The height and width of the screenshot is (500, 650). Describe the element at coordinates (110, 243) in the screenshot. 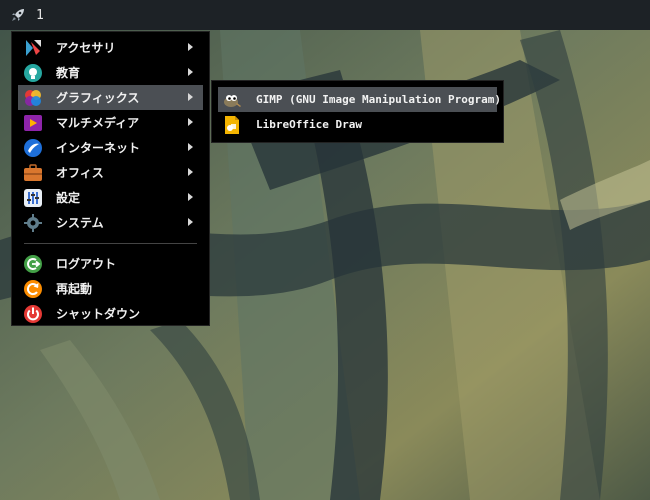

I see `menu-separator` at that location.